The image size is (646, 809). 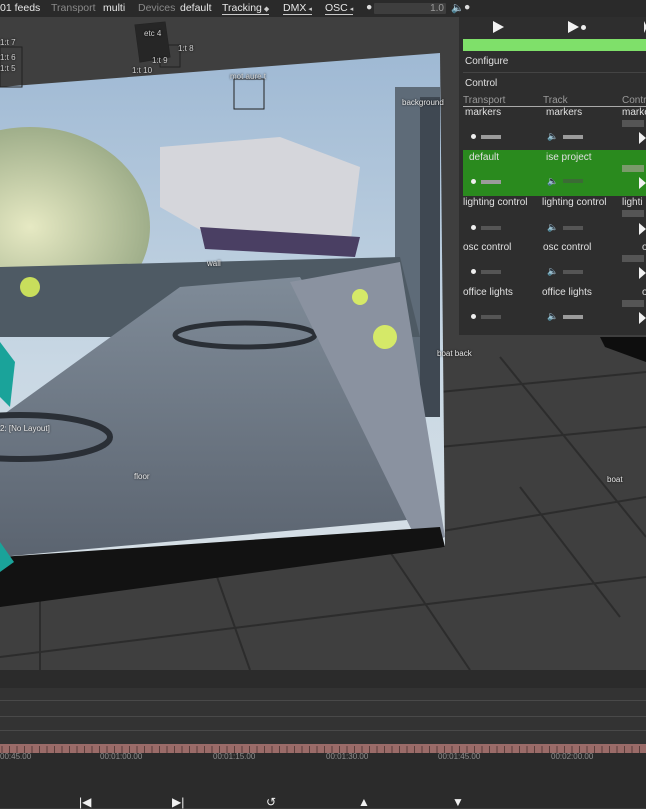 I want to click on time-tick: 00:02:00.00, so click(x=572, y=756).